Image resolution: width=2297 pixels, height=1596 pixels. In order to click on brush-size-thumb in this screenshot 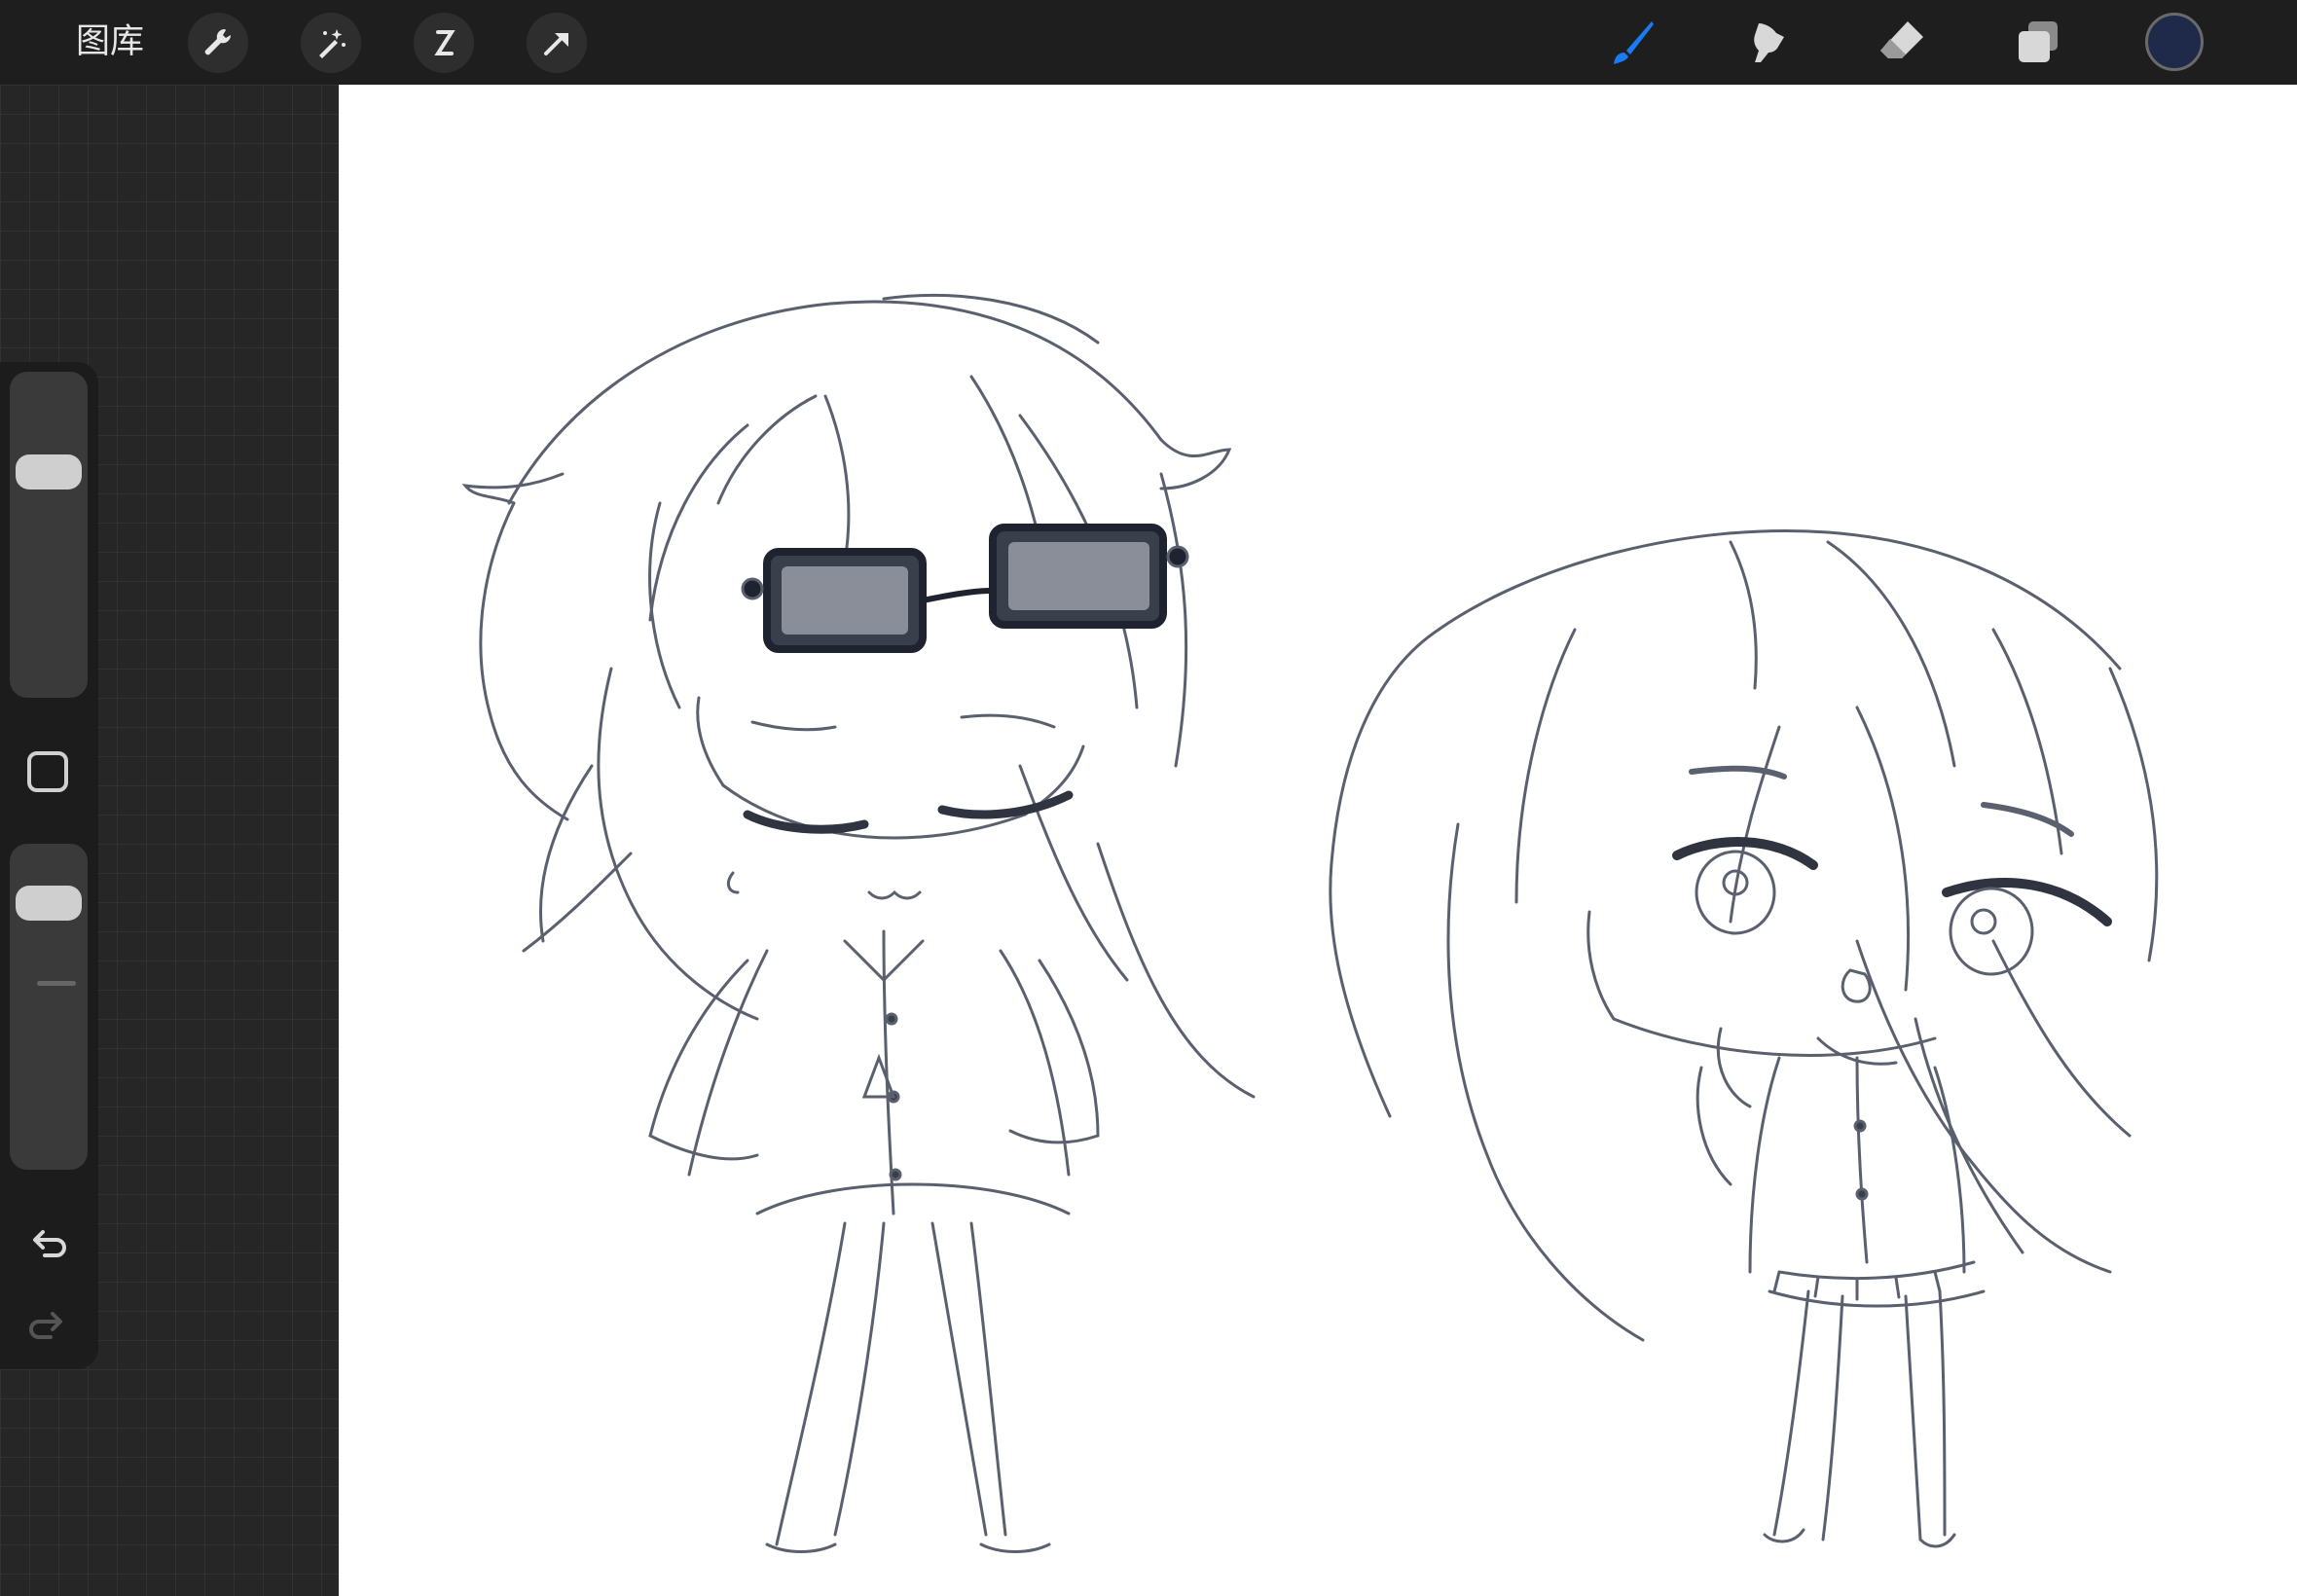, I will do `click(49, 472)`.